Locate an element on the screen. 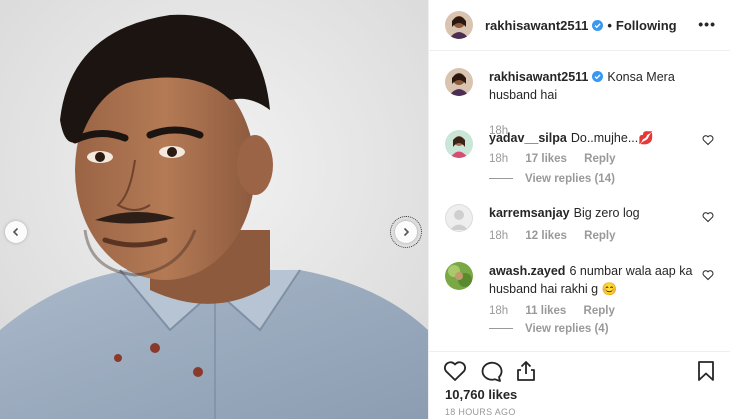  more-options-icon: ••• is located at coordinates (707, 24).